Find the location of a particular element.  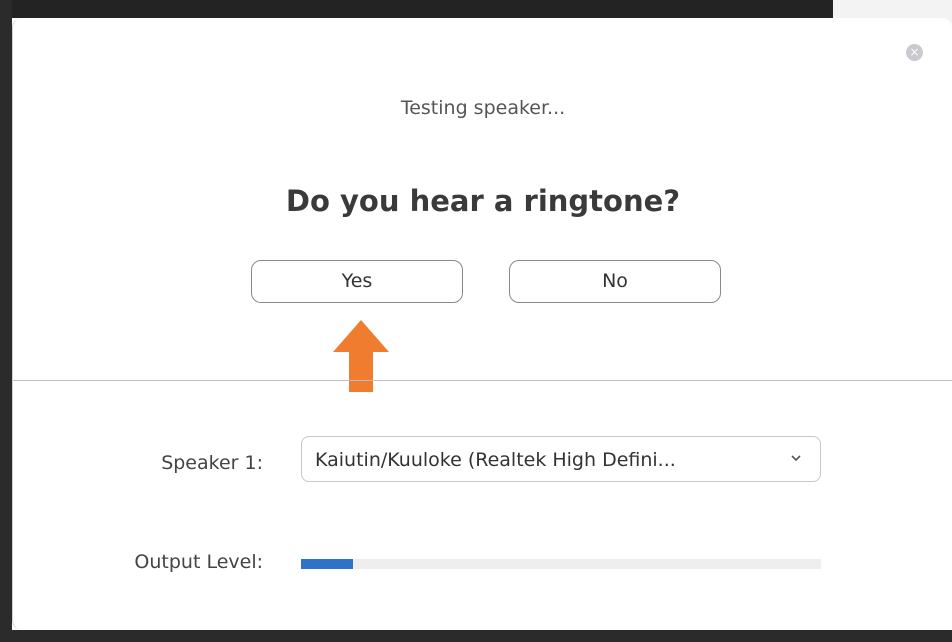

output-level-label: Output Level: is located at coordinates (198, 562).